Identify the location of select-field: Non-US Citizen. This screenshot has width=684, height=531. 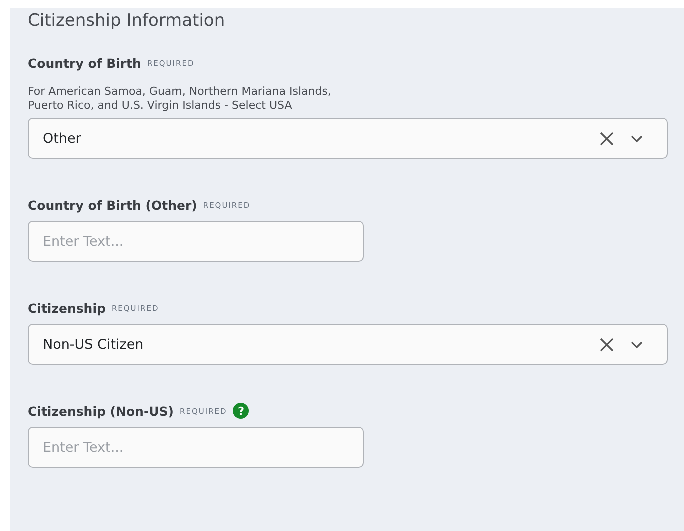
(348, 344).